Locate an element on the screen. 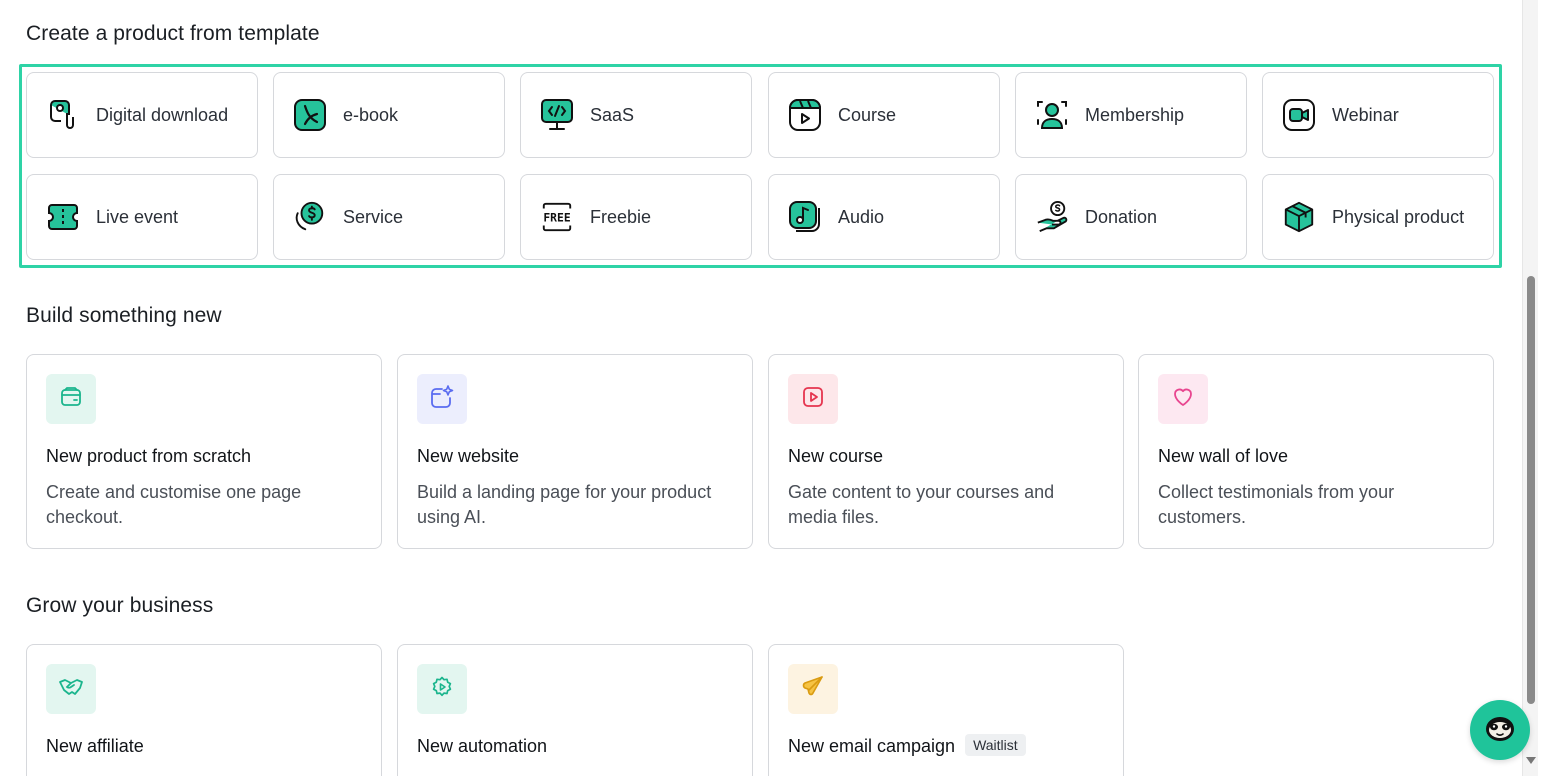 This screenshot has width=1551, height=776. card-title: New website is located at coordinates (468, 456).